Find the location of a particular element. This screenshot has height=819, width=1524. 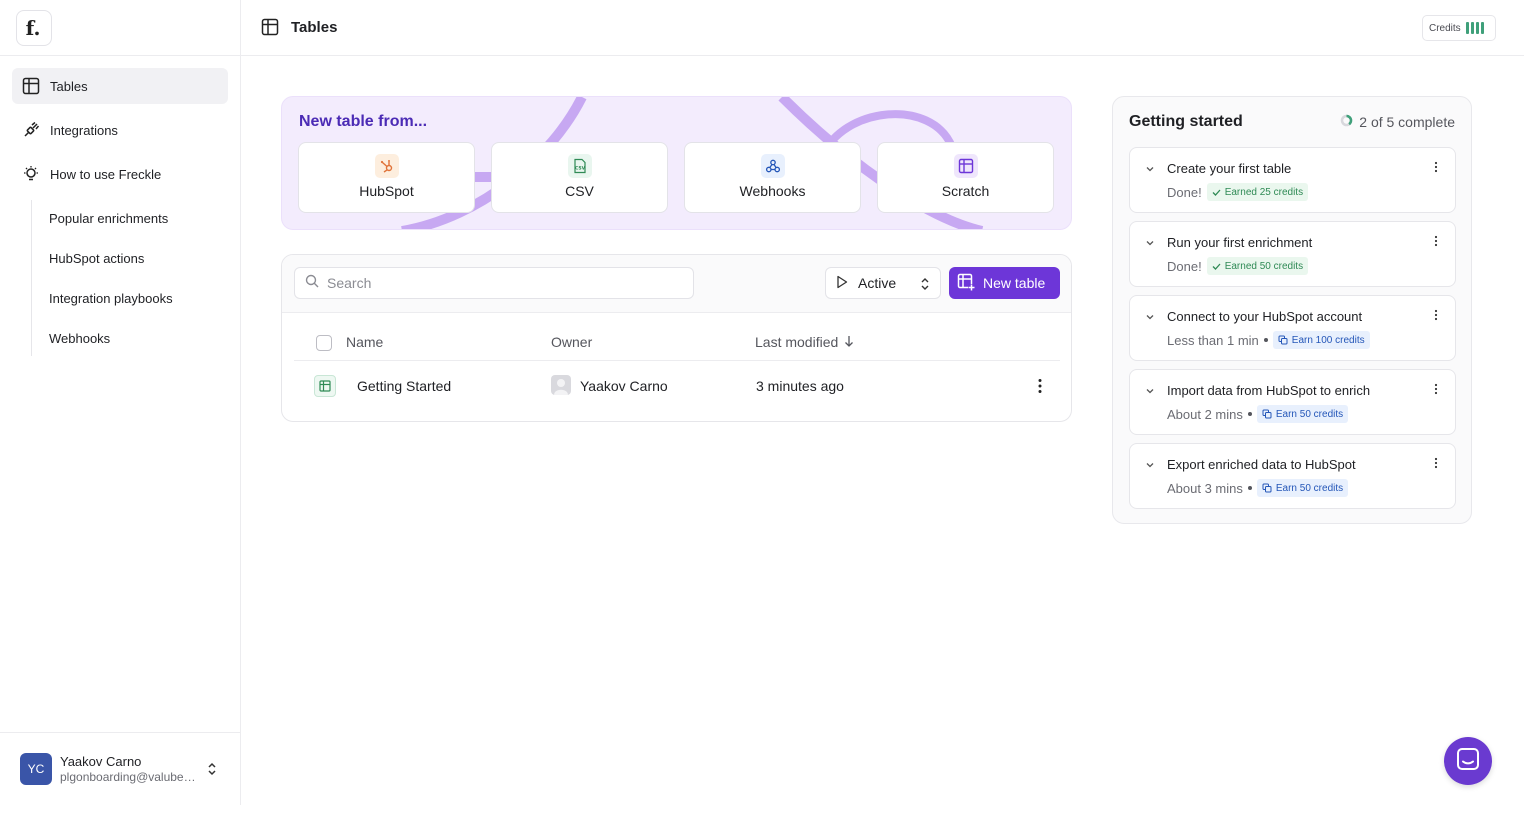

step-meta: Done! Earned 50 credits is located at coordinates (1238, 266).